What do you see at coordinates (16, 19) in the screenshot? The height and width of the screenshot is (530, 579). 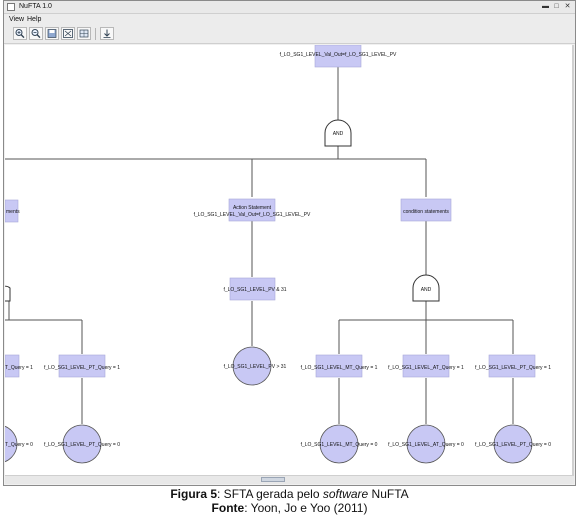 I see `menu-view: View` at bounding box center [16, 19].